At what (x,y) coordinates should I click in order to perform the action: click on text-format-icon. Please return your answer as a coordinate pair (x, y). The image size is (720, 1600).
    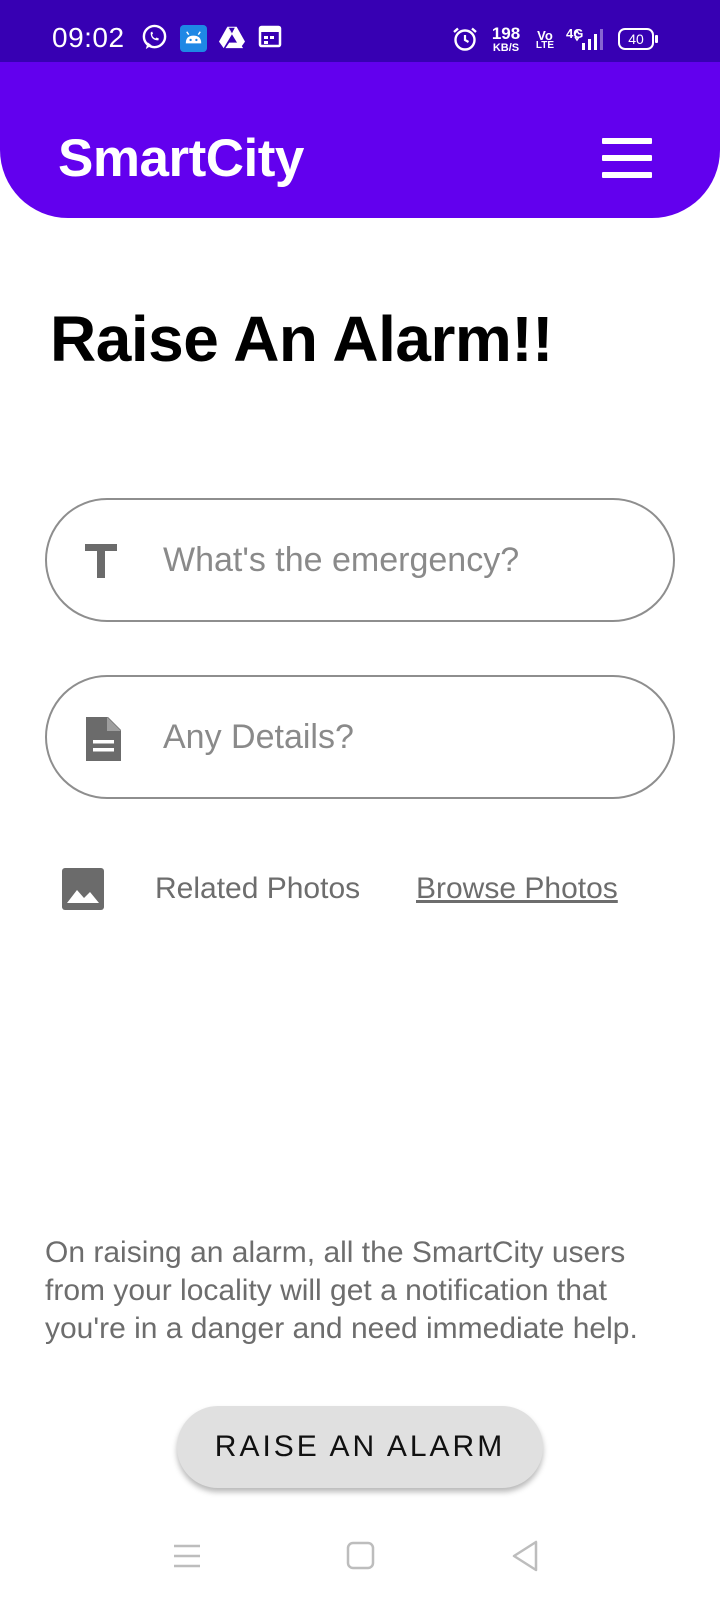
    Looking at the image, I should click on (101, 561).